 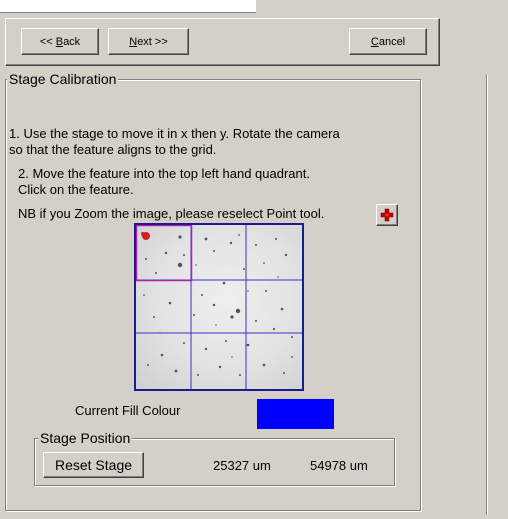 What do you see at coordinates (242, 465) in the screenshot?
I see `stage-x-position: 25327 um` at bounding box center [242, 465].